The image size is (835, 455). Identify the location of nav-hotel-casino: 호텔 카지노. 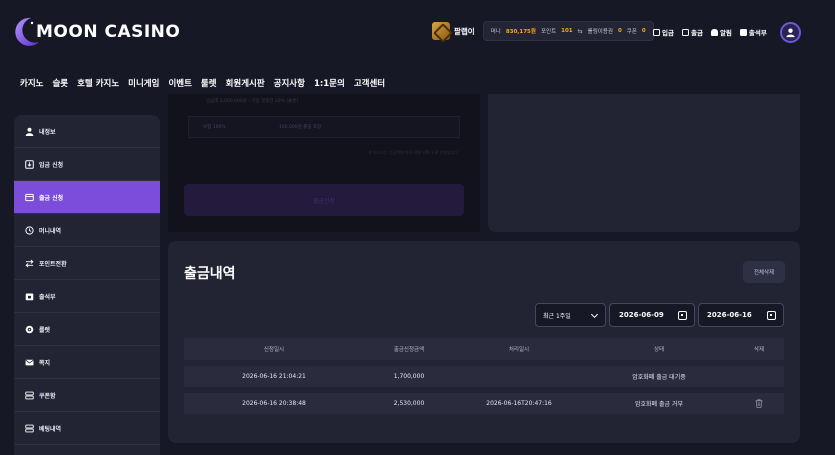
(98, 83).